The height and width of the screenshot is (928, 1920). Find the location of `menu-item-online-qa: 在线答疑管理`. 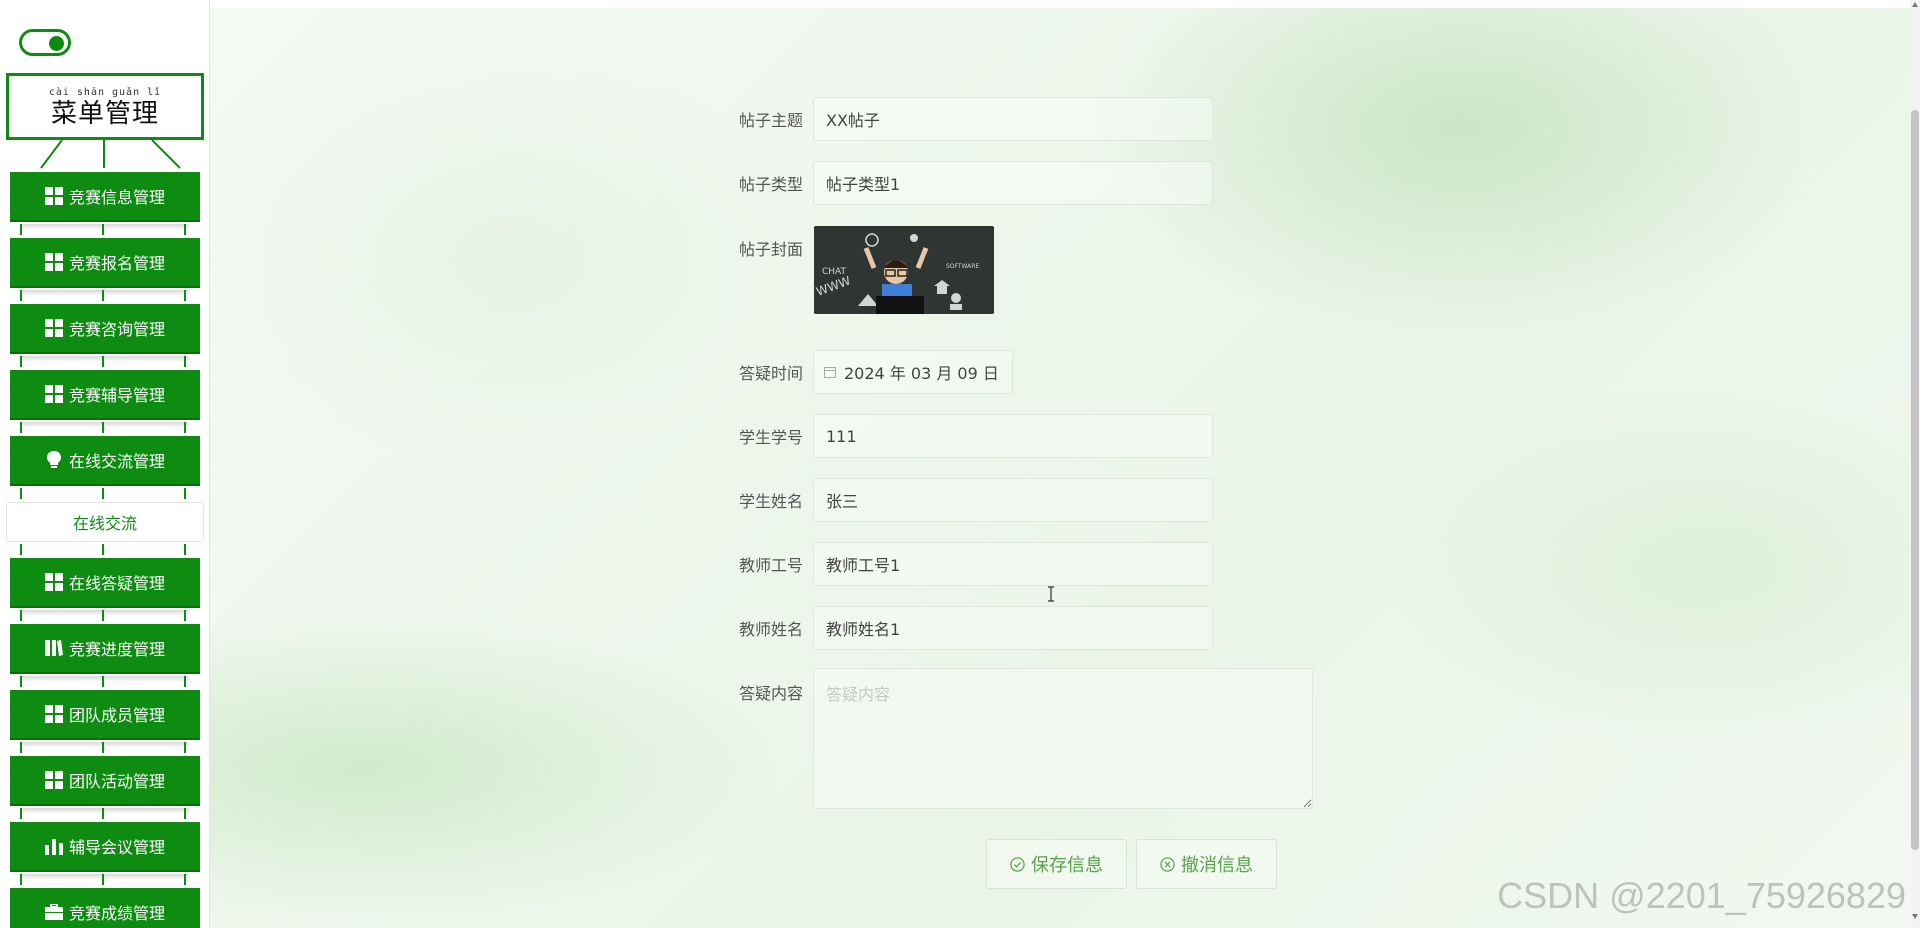

menu-item-online-qa: 在线答疑管理 is located at coordinates (105, 582).